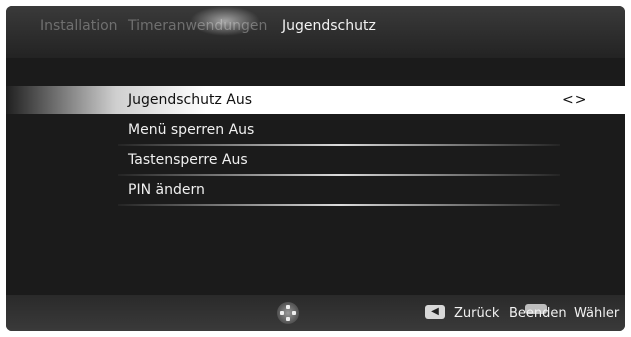  What do you see at coordinates (596, 313) in the screenshot?
I see `choose-label: Wähler` at bounding box center [596, 313].